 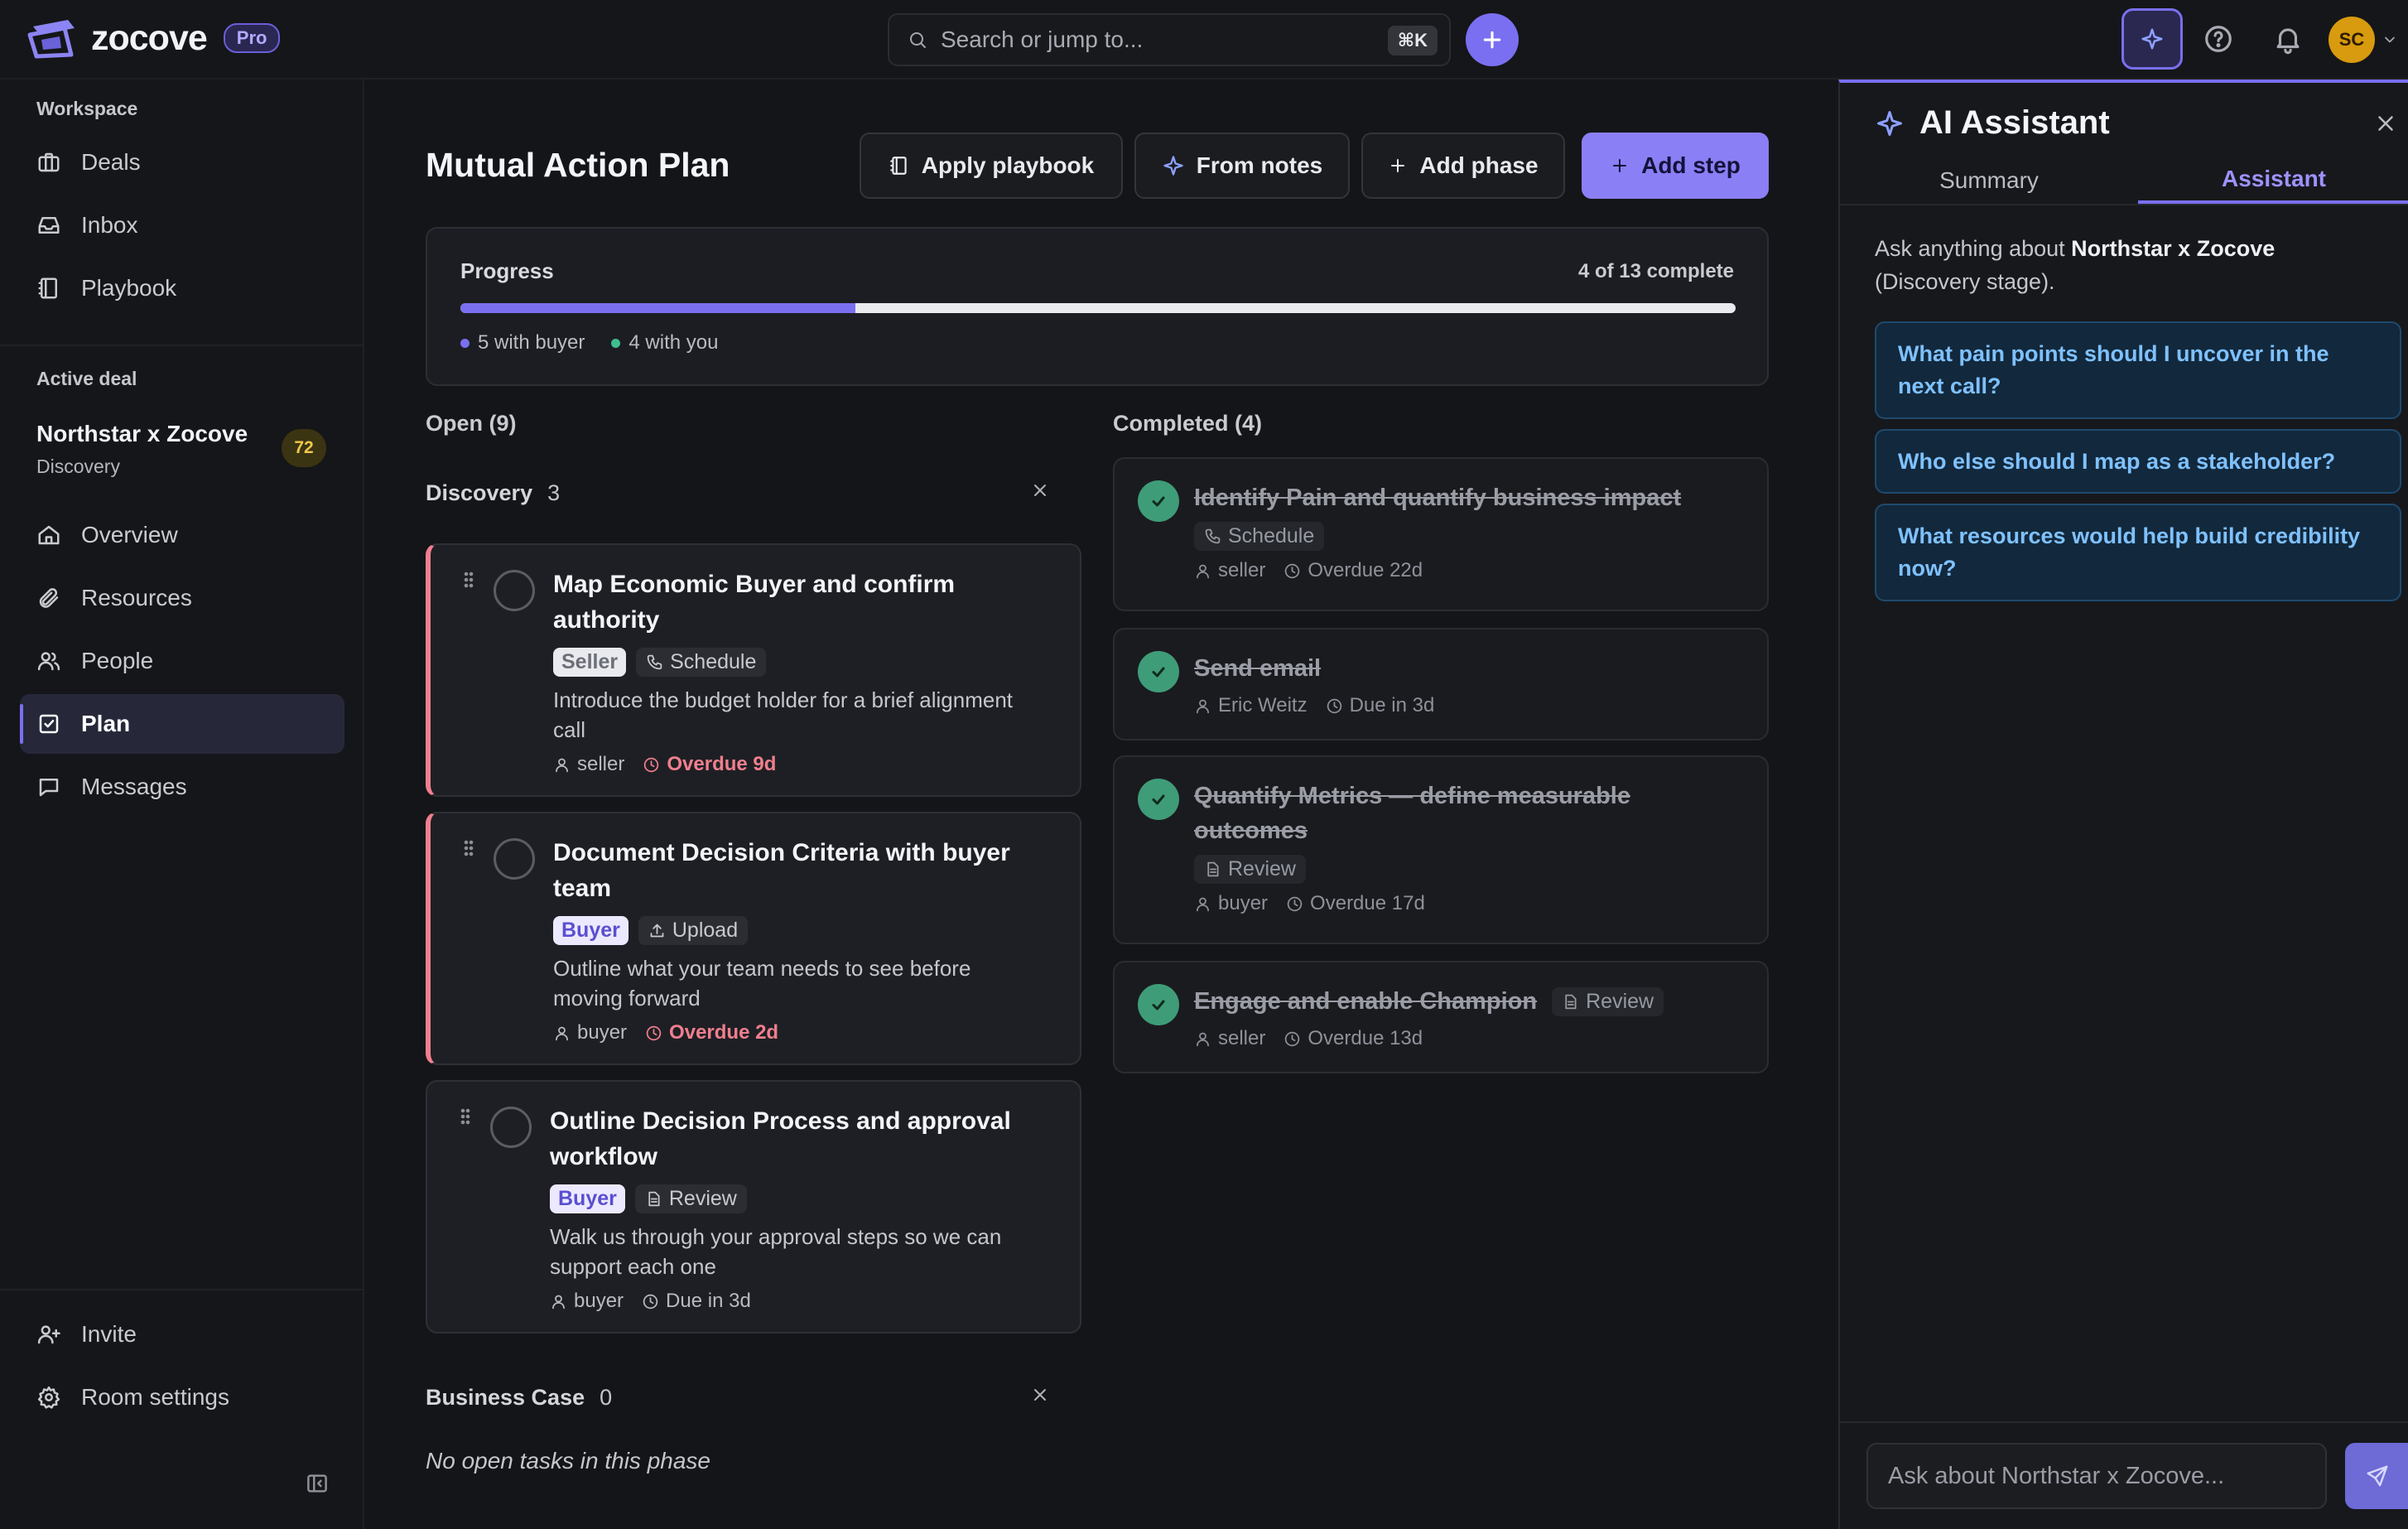 What do you see at coordinates (49, 598) in the screenshot?
I see `paperclip-icon` at bounding box center [49, 598].